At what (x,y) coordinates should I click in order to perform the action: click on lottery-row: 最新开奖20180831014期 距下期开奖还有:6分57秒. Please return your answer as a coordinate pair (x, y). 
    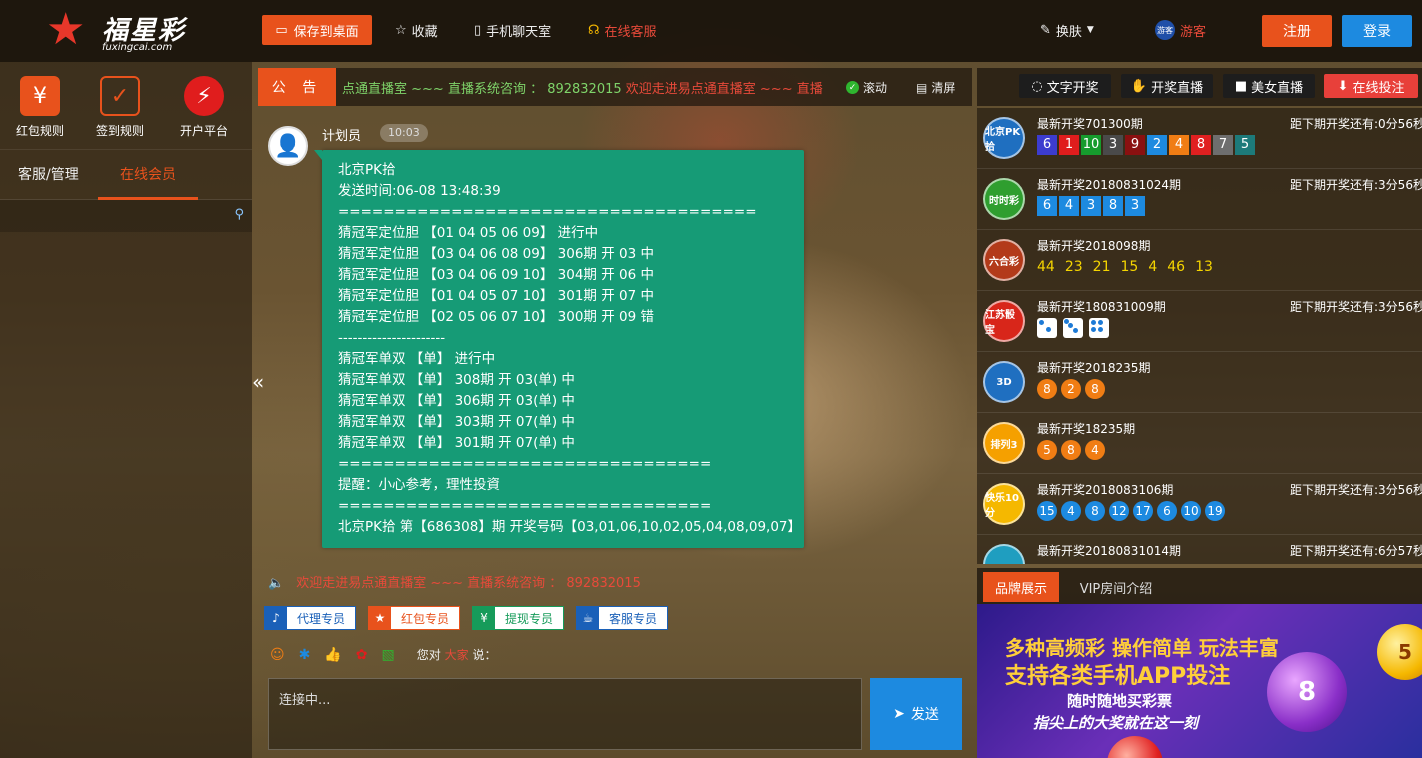
    Looking at the image, I should click on (1199, 549).